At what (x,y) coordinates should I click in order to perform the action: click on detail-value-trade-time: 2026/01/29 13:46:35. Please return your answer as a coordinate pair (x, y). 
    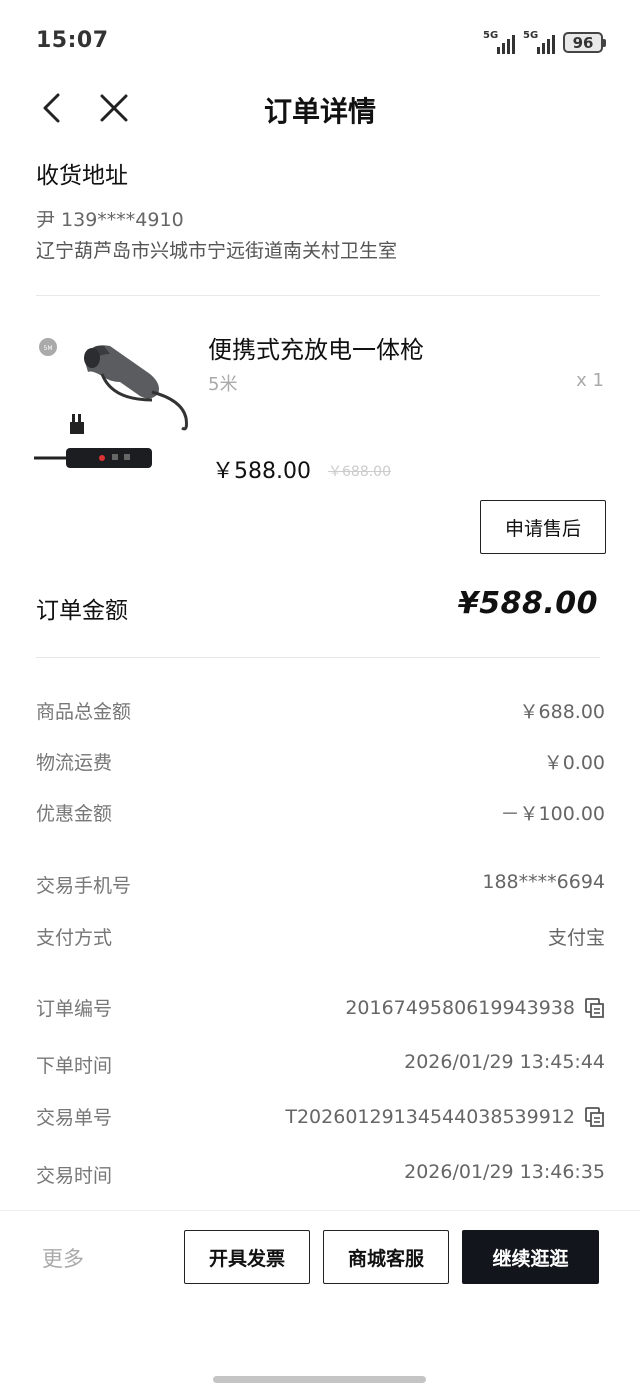
    Looking at the image, I should click on (504, 1172).